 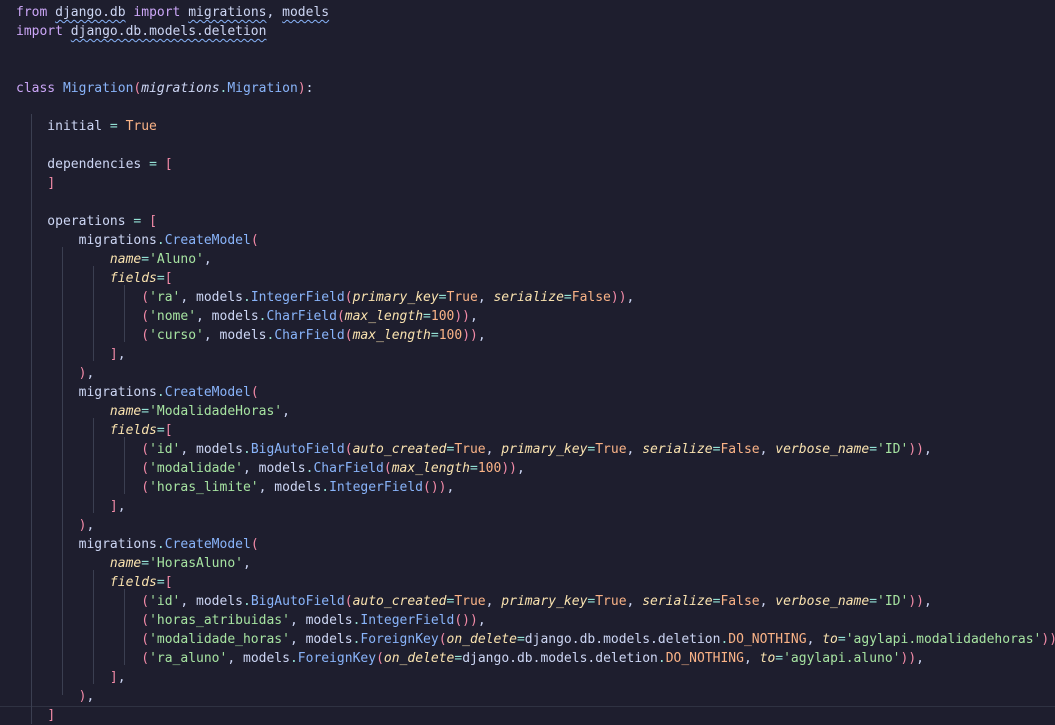 What do you see at coordinates (35, 715) in the screenshot?
I see `code-line: ]` at bounding box center [35, 715].